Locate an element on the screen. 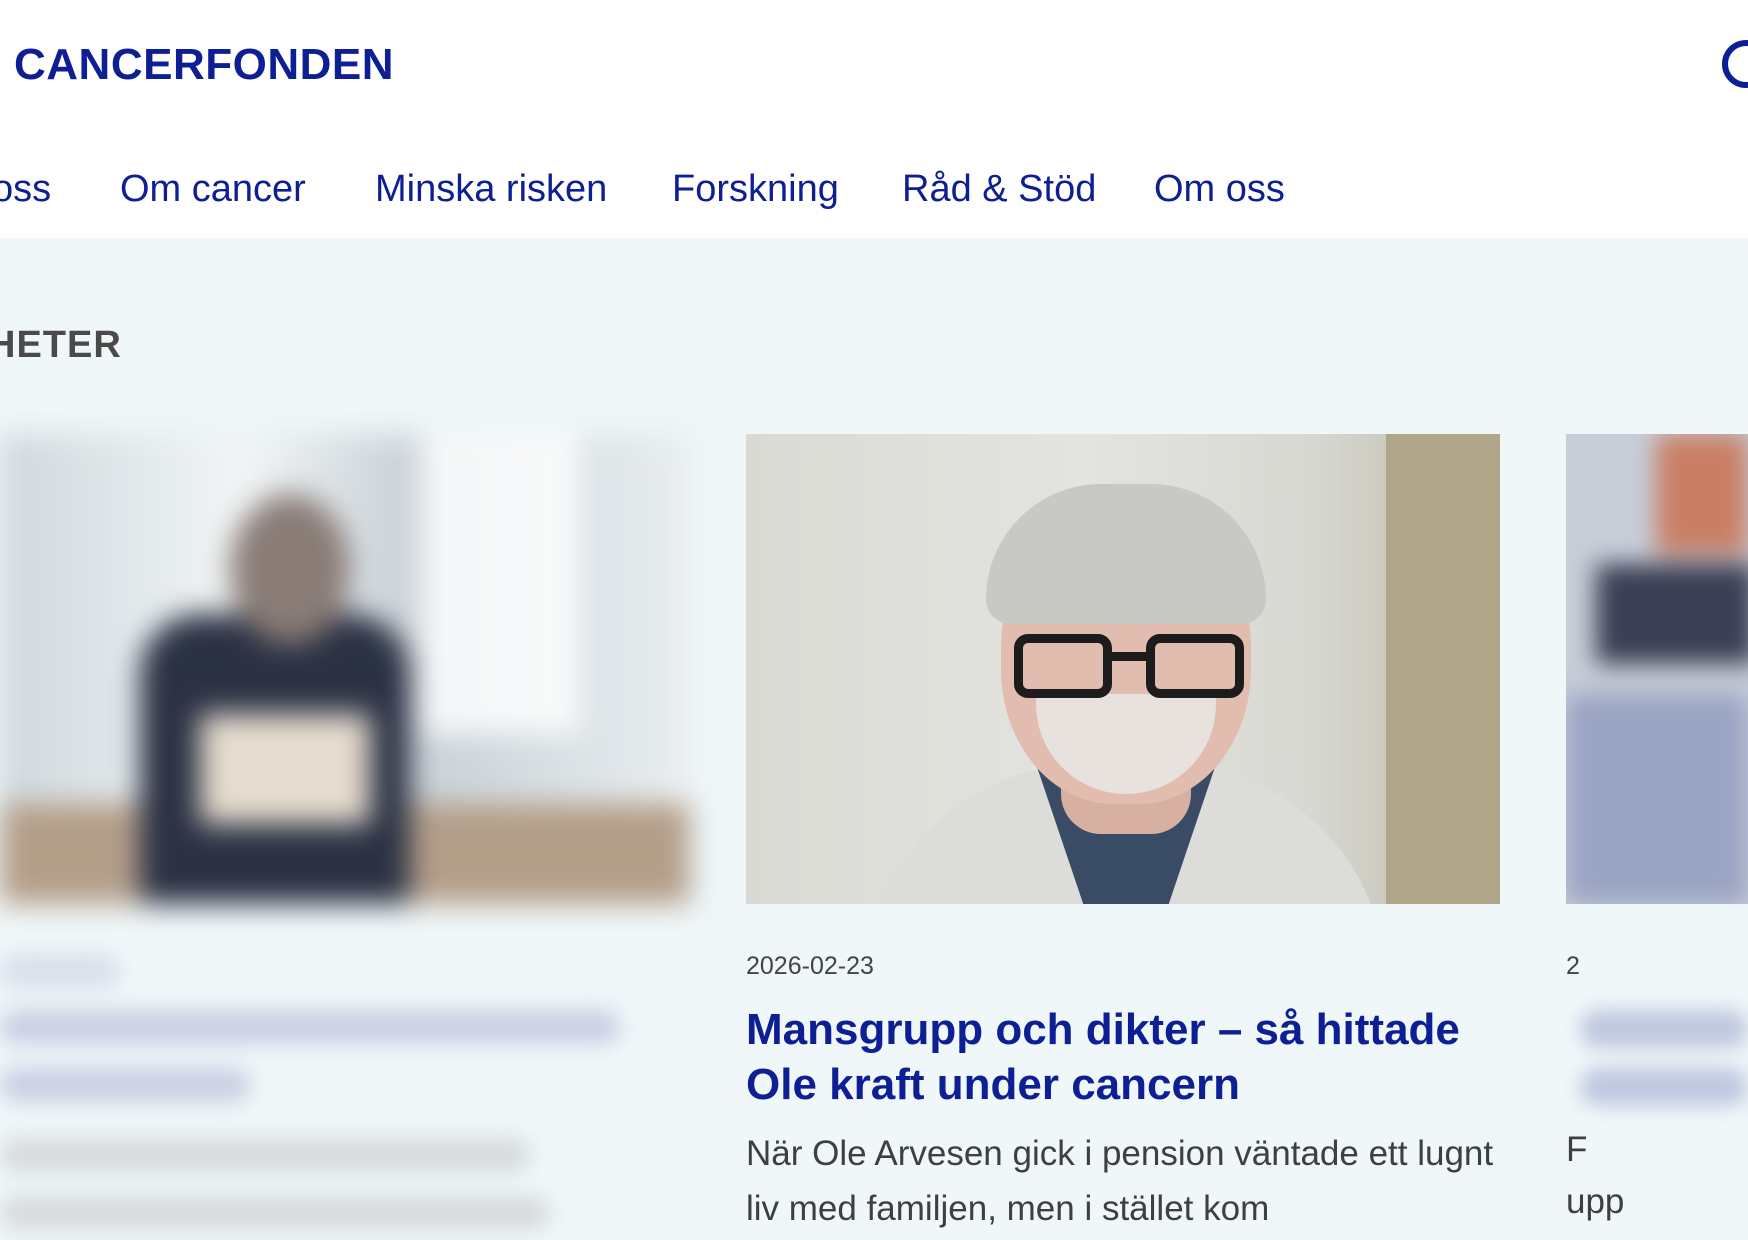 The image size is (1748, 1240). news-card-right: 2 F upp is located at coordinates (1657, 837).